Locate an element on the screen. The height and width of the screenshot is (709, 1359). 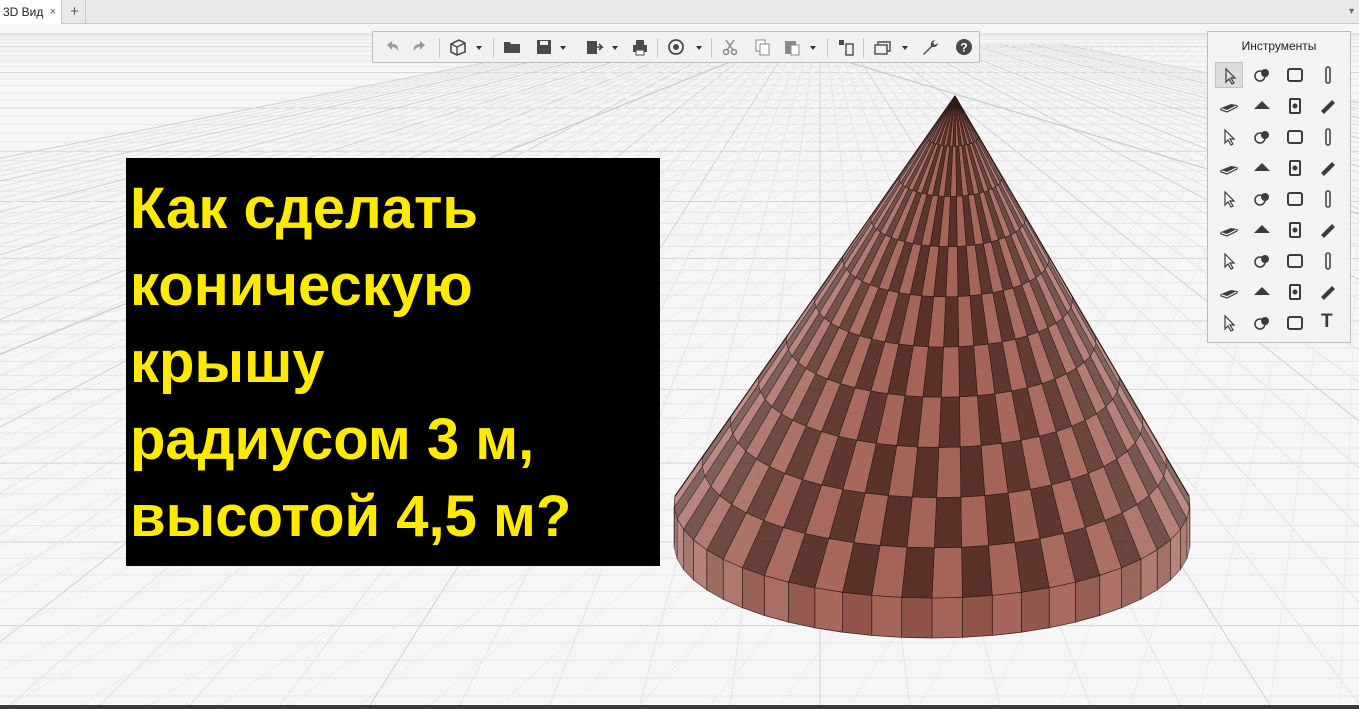
column-icon is located at coordinates (1328, 75).